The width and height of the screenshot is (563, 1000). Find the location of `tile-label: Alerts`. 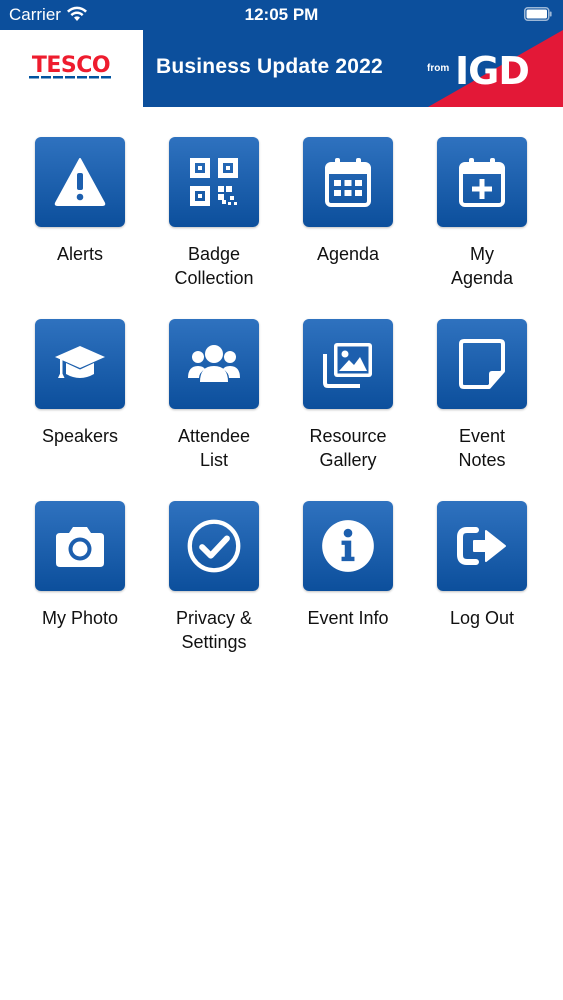

tile-label: Alerts is located at coordinates (79, 254).